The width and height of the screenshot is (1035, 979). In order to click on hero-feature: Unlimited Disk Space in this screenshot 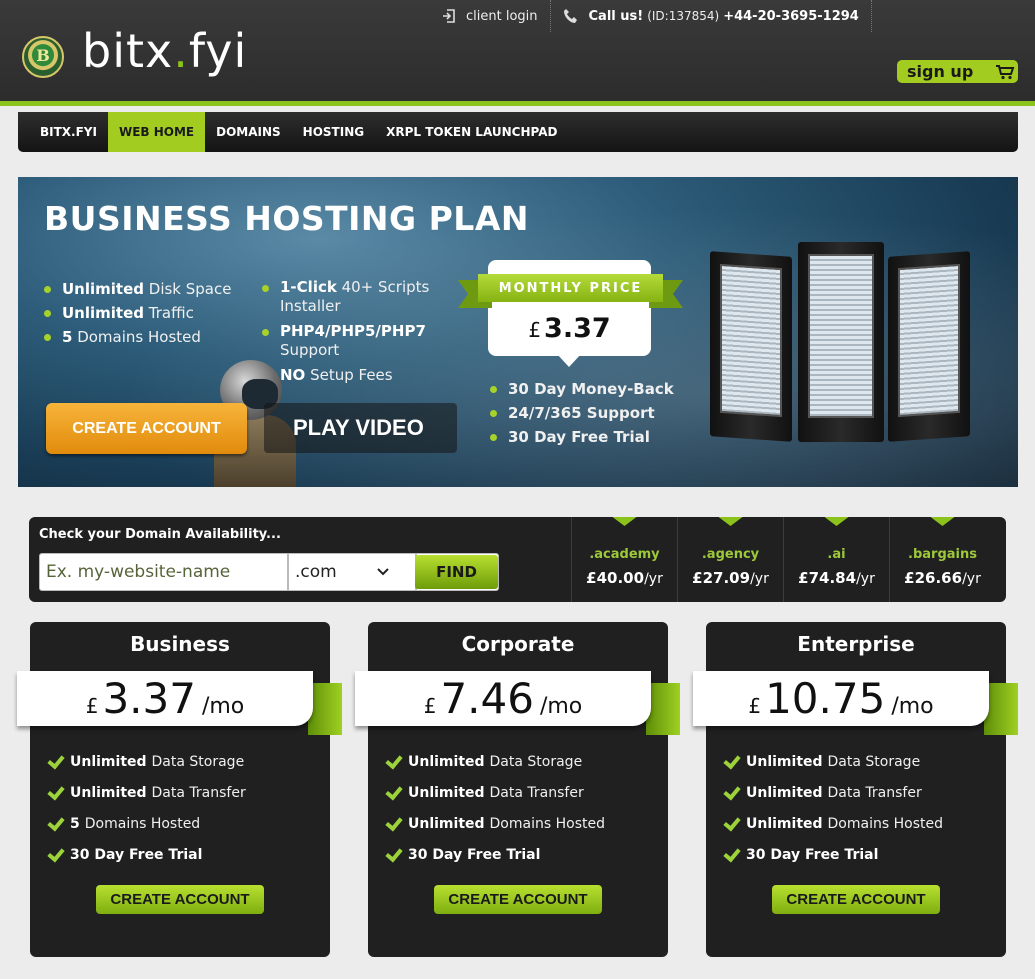, I will do `click(136, 289)`.